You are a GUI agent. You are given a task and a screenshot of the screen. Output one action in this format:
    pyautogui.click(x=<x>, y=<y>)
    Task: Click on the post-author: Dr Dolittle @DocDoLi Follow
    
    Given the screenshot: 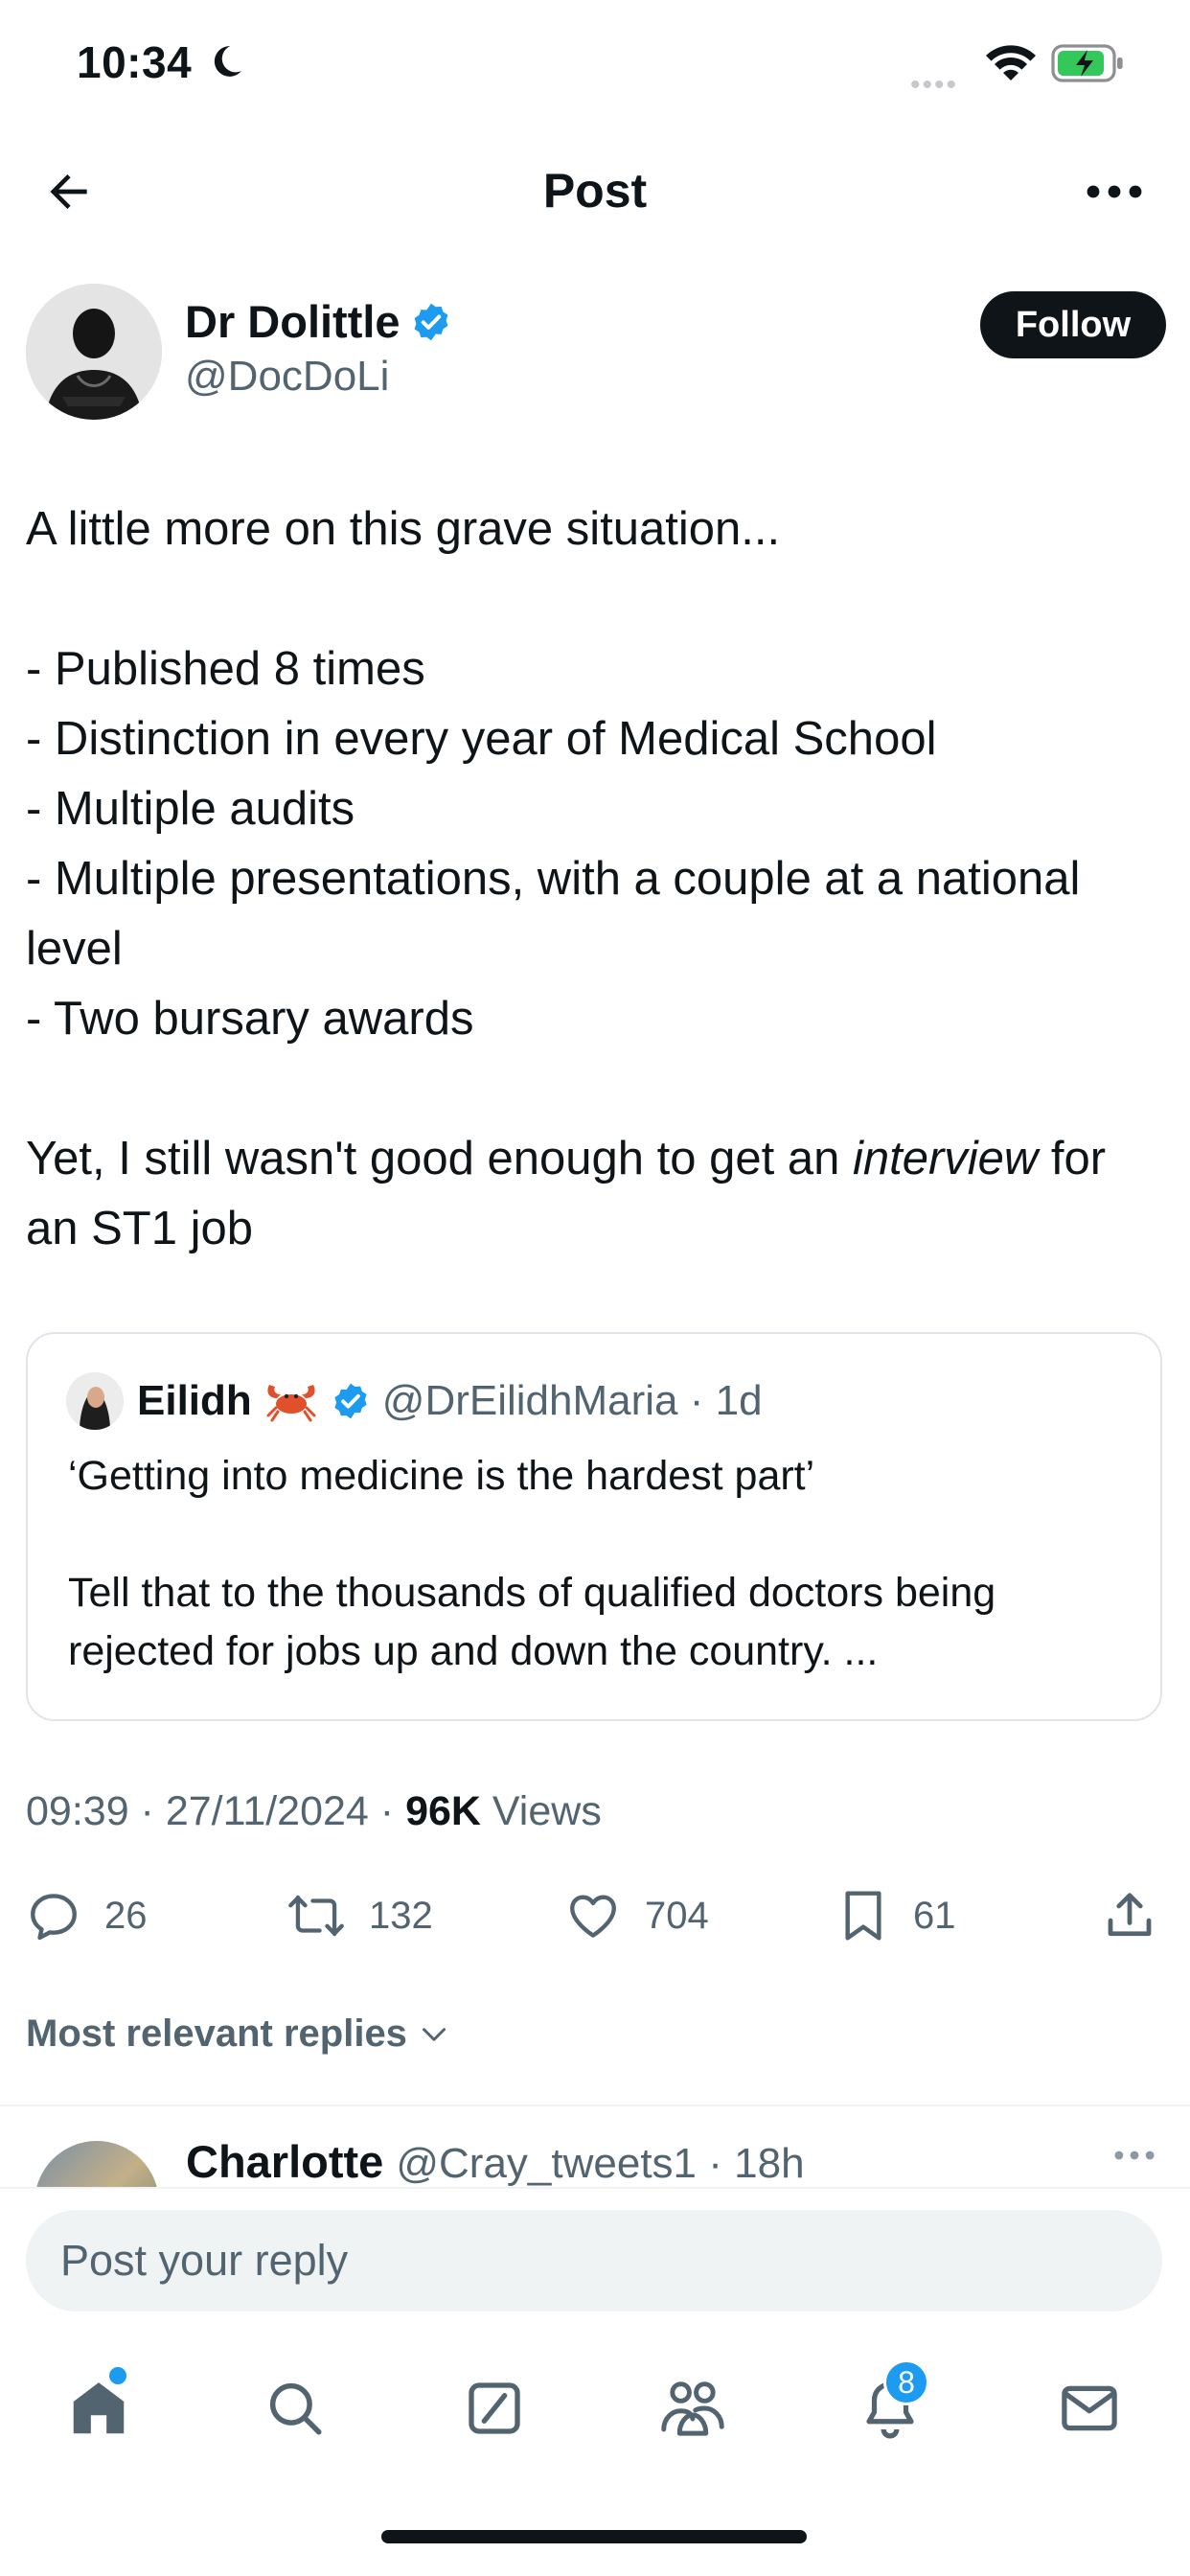 What is the action you would take?
    pyautogui.click(x=596, y=353)
    